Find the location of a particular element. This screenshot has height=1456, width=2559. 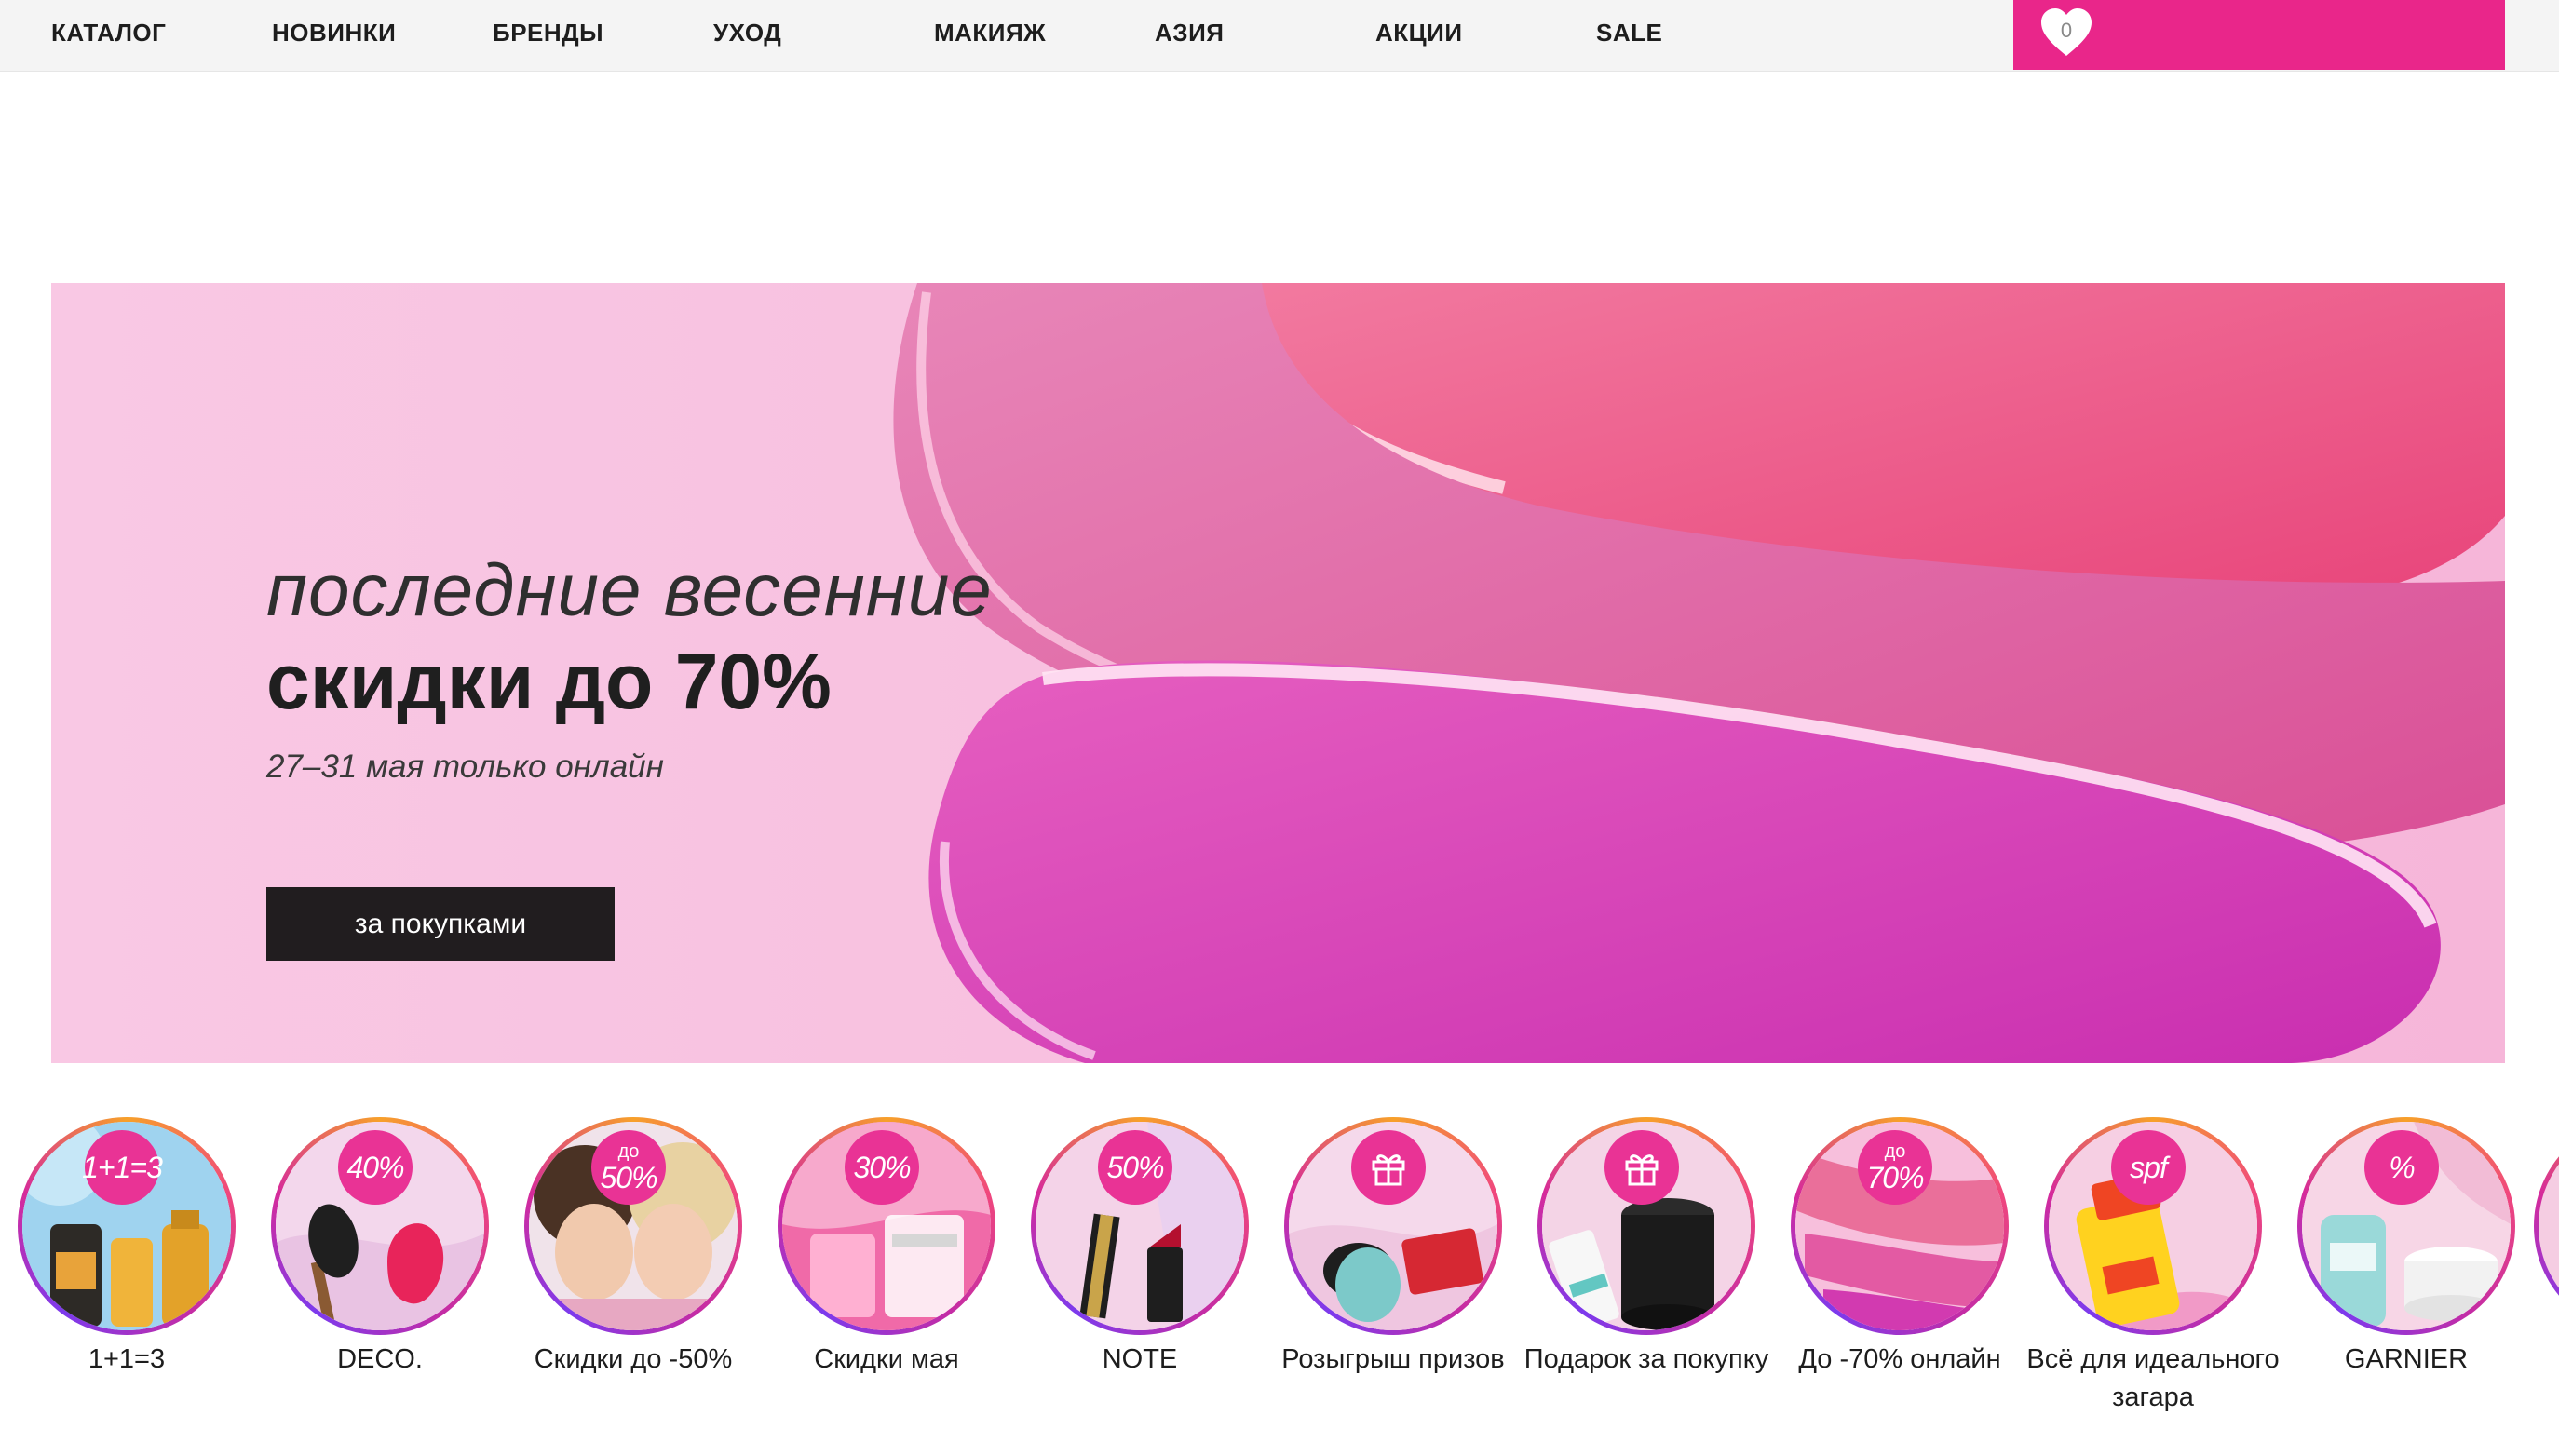

story-item: 40% DECO. is located at coordinates (374, 1286).